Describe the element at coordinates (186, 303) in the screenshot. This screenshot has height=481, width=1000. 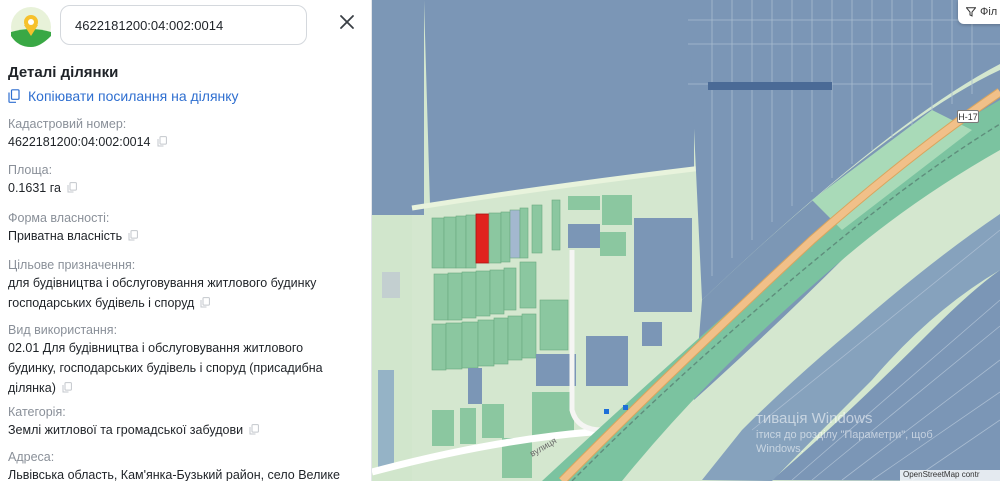
I see `field-value: господарських будівель і споруд` at that location.